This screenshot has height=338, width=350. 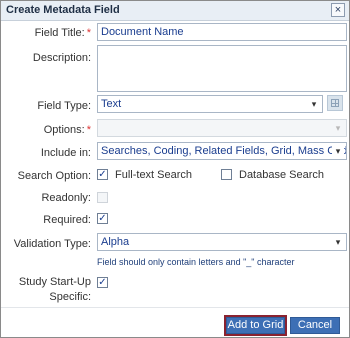 I want to click on required-label: Required:, so click(x=67, y=220).